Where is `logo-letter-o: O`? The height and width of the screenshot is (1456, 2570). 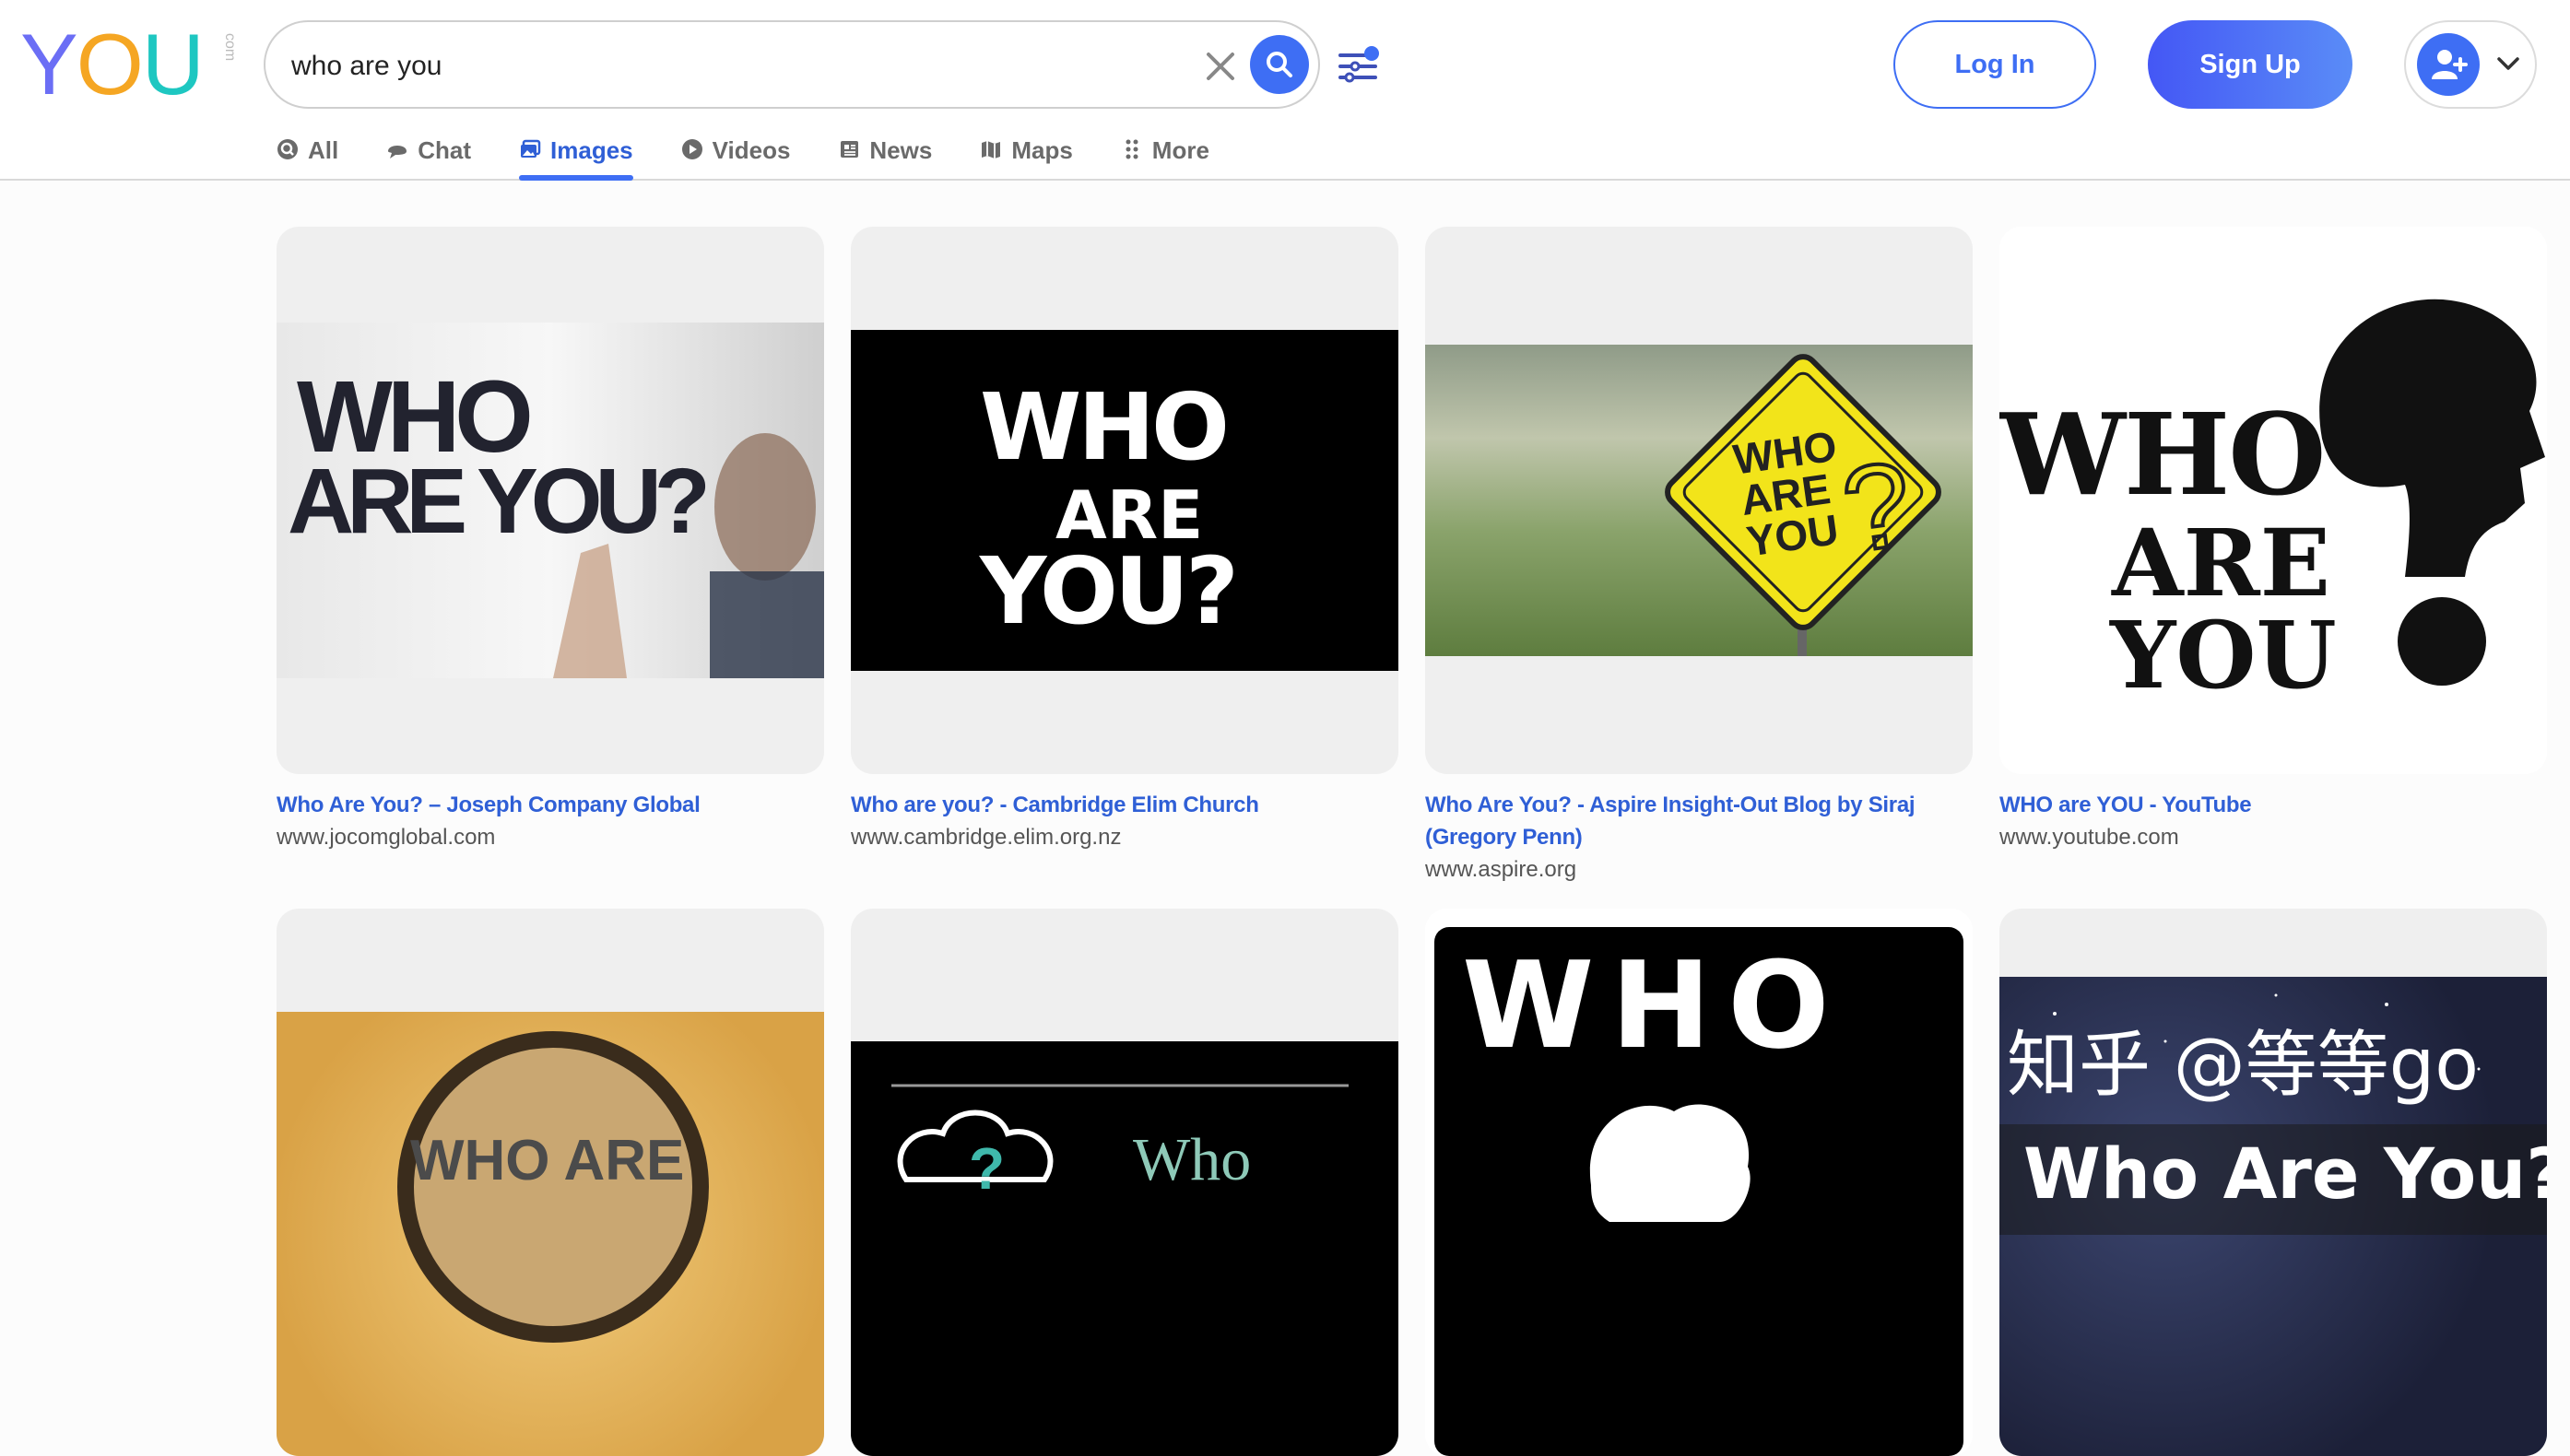 logo-letter-o: O is located at coordinates (110, 64).